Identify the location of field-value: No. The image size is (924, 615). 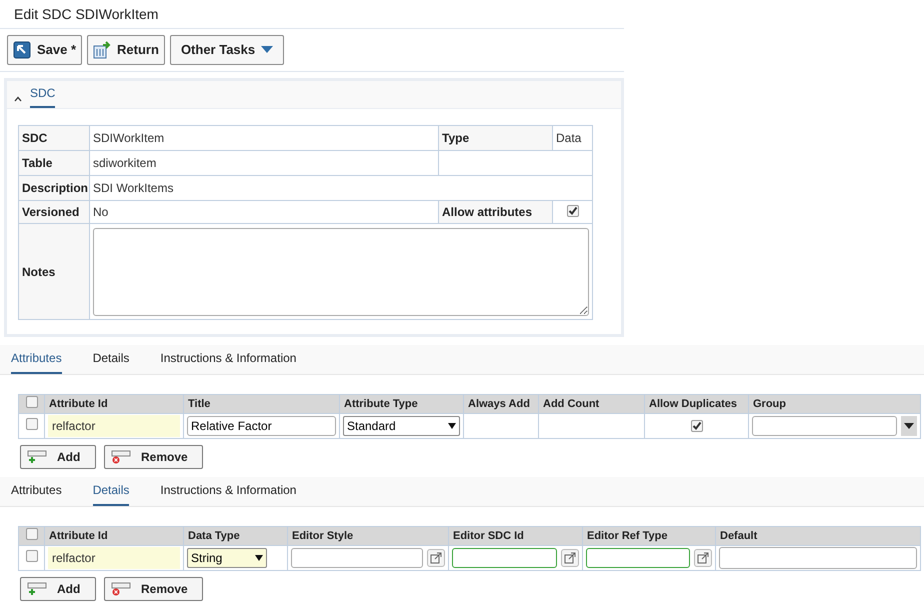
(264, 212).